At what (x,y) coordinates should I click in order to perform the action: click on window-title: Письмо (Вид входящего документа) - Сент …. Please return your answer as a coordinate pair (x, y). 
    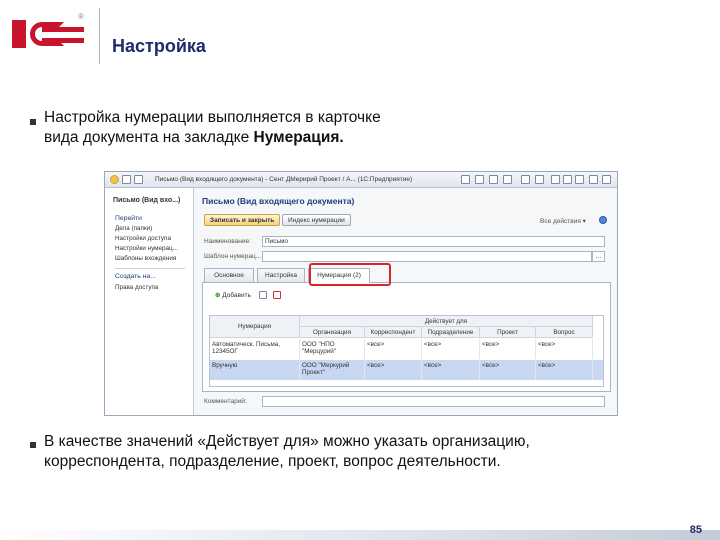
    Looking at the image, I should click on (284, 179).